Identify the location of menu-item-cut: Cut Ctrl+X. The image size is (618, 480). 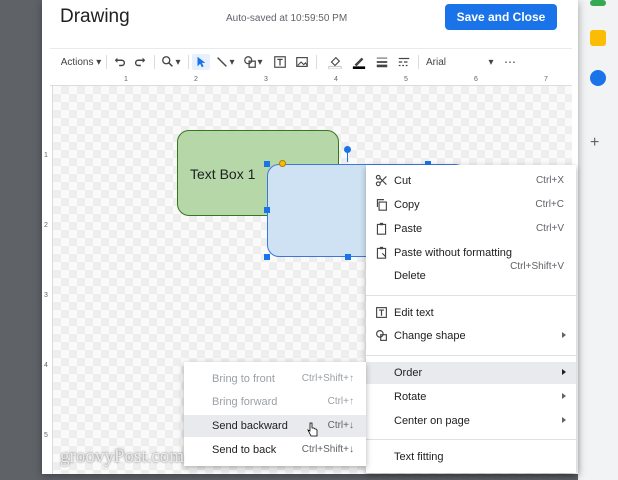
(471, 181).